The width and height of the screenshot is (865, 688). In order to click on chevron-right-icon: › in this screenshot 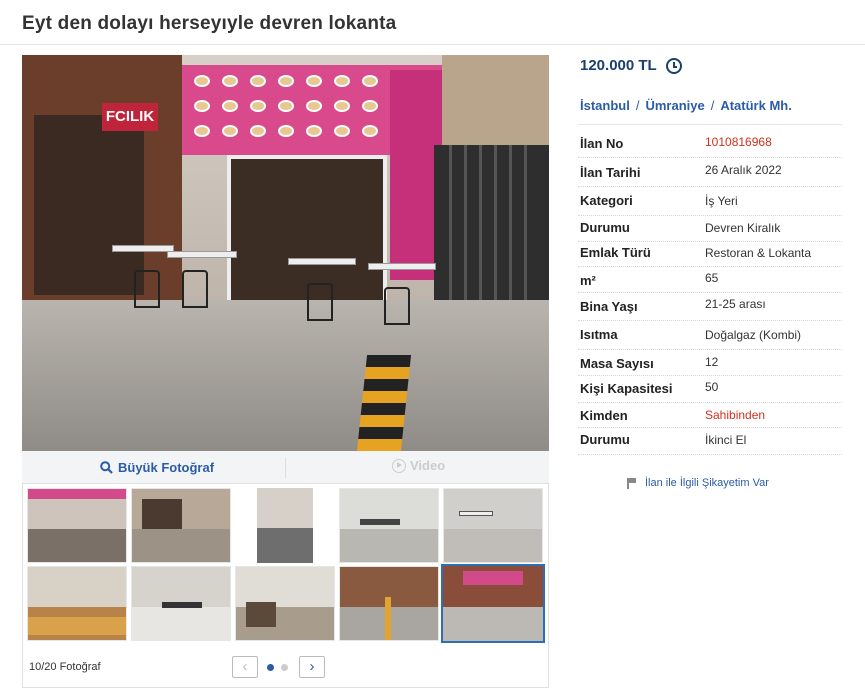, I will do `click(312, 666)`.